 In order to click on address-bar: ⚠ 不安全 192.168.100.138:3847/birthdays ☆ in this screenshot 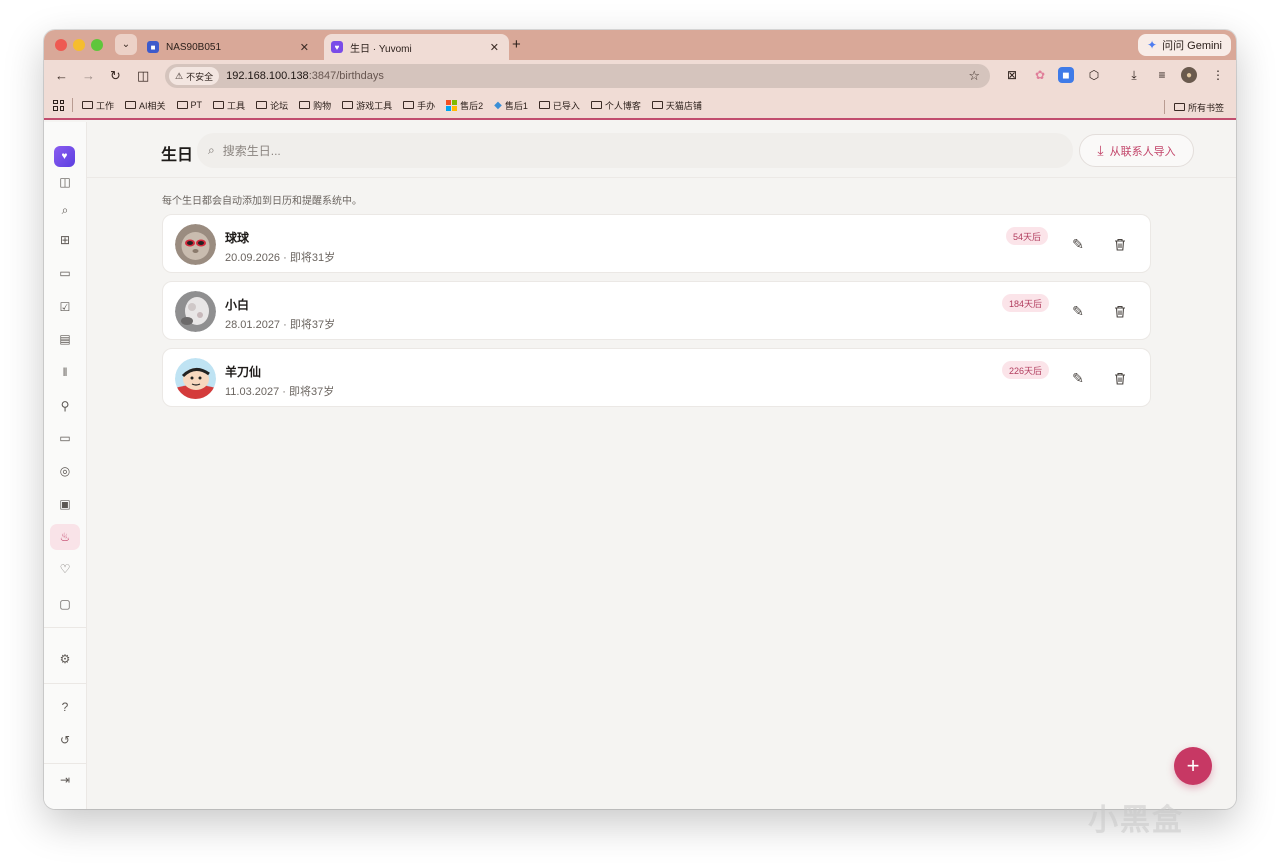, I will do `click(577, 76)`.